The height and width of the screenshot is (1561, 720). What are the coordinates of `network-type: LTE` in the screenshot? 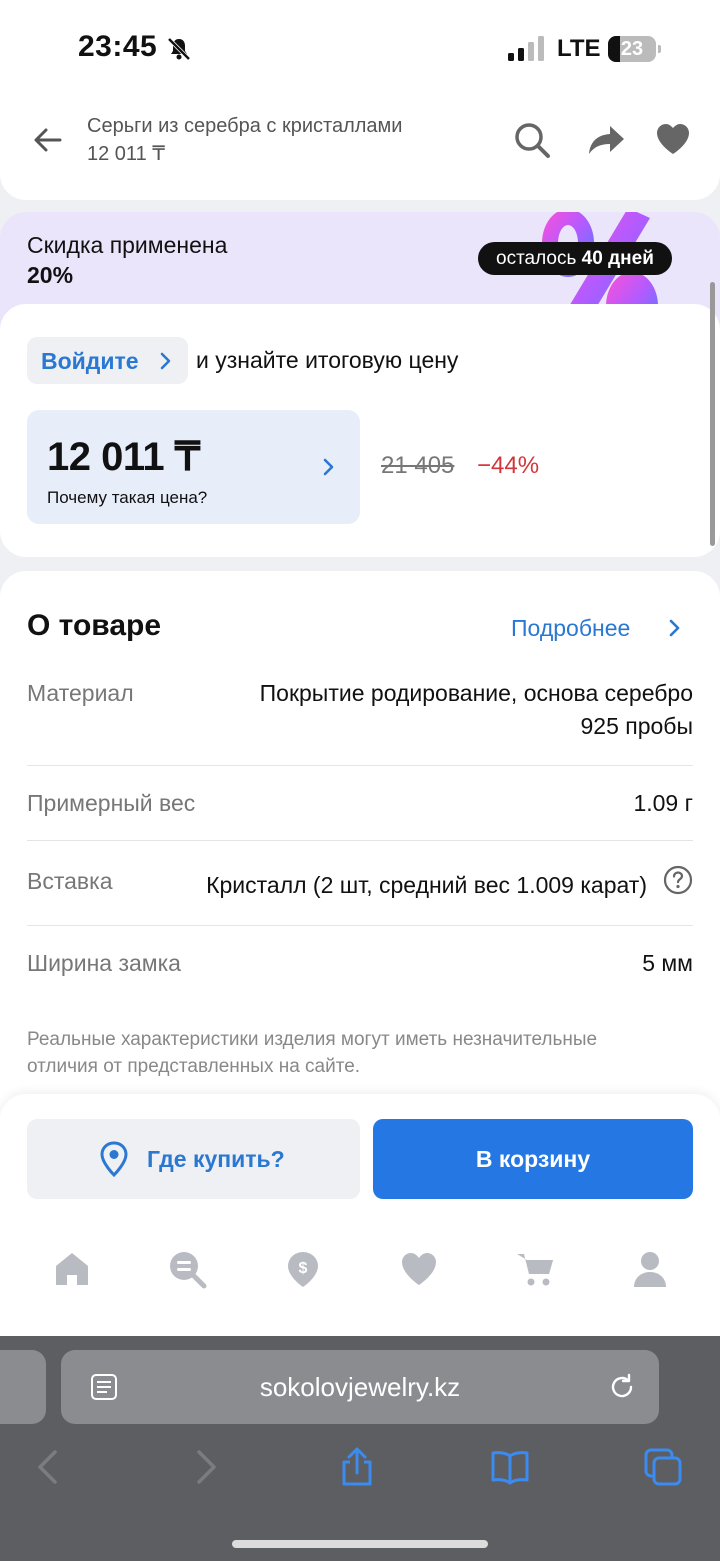 It's located at (579, 48).